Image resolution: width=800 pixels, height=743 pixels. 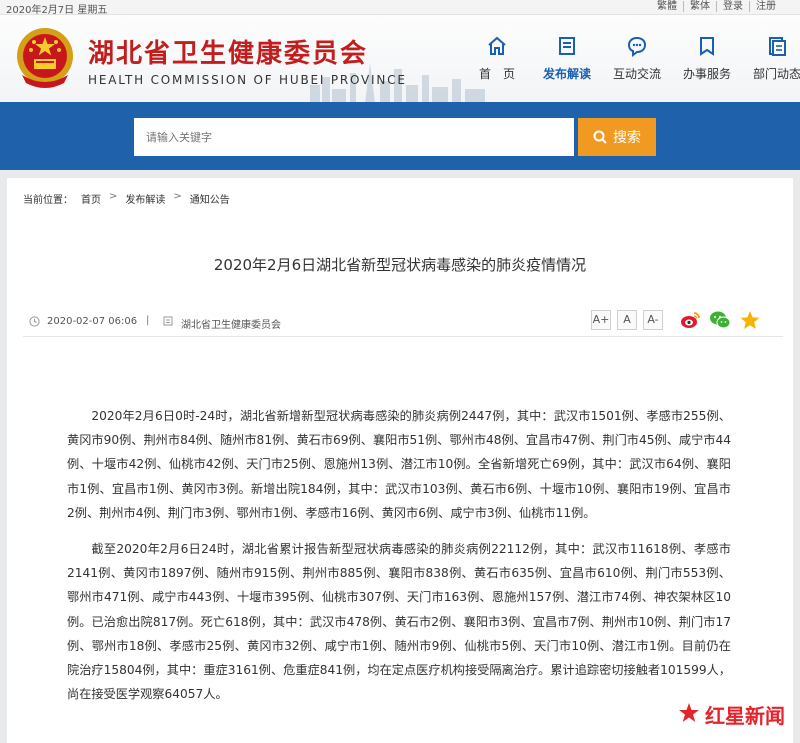 I want to click on search-button: 搜索, so click(x=617, y=137).